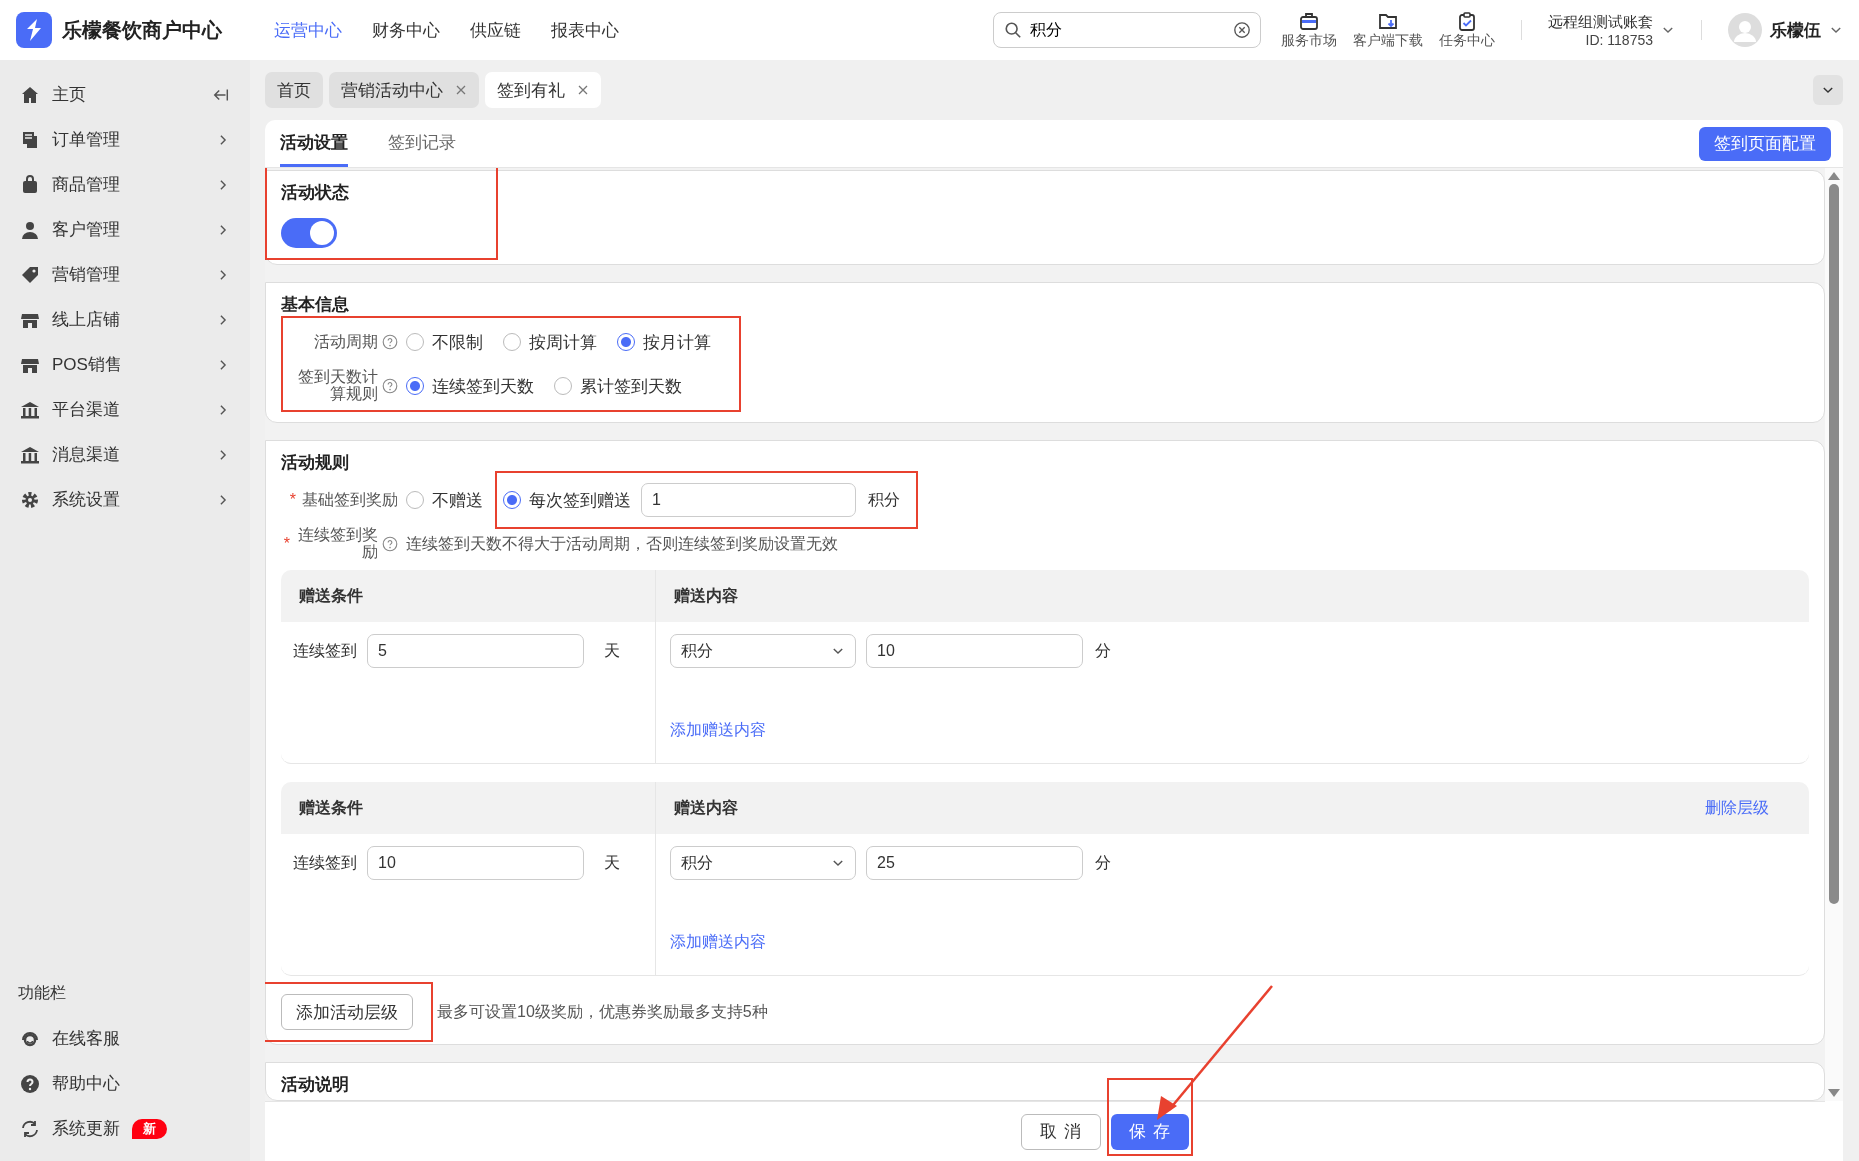 This screenshot has width=1859, height=1161. Describe the element at coordinates (1828, 90) in the screenshot. I see `tabs-menu-button` at that location.